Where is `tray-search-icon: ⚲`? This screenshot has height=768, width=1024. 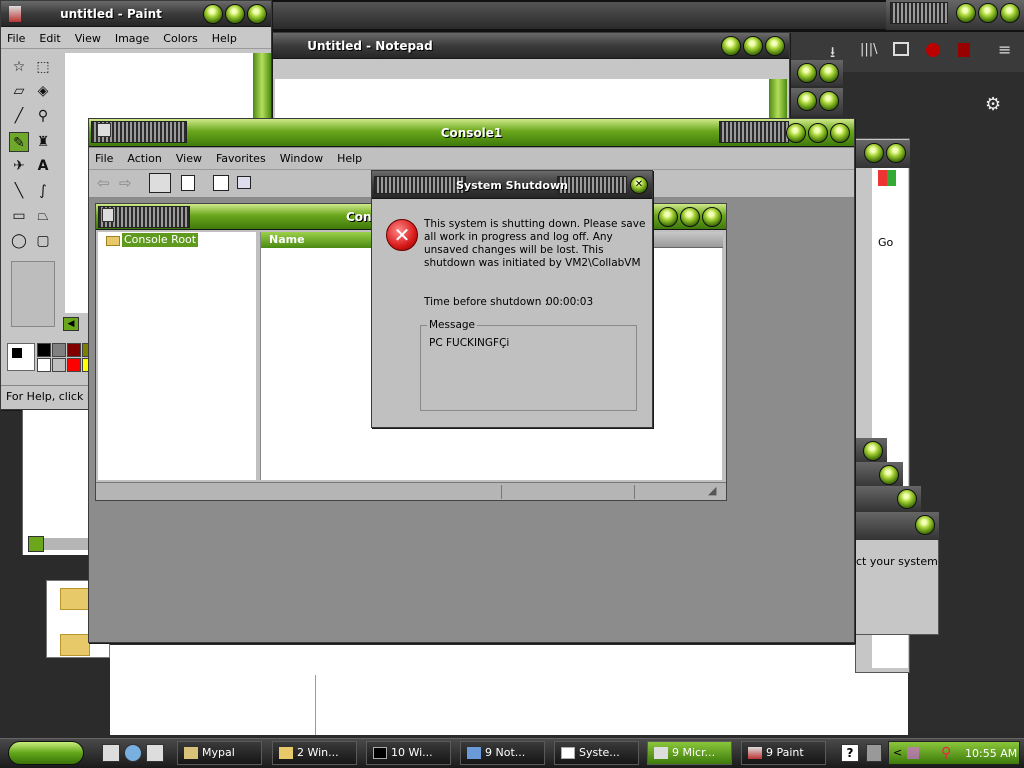 tray-search-icon: ⚲ is located at coordinates (946, 753).